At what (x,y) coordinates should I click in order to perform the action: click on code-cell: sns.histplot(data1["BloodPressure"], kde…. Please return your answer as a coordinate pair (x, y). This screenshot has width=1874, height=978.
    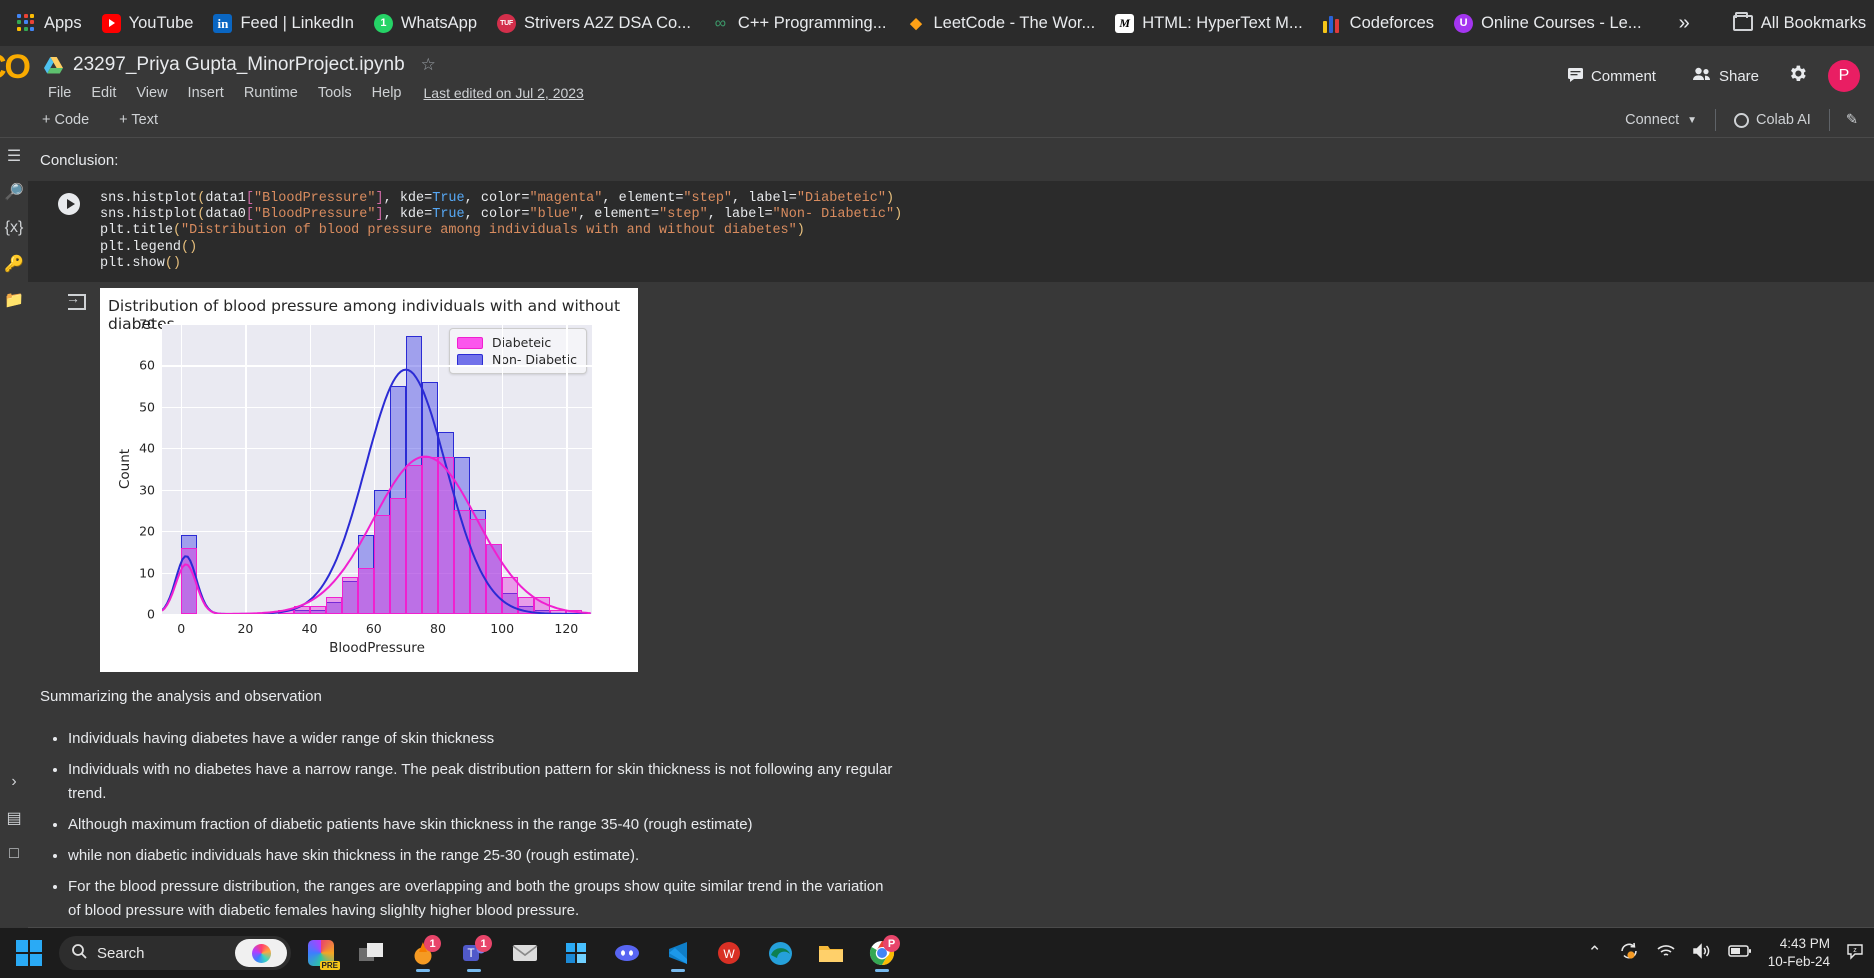
    Looking at the image, I should click on (951, 232).